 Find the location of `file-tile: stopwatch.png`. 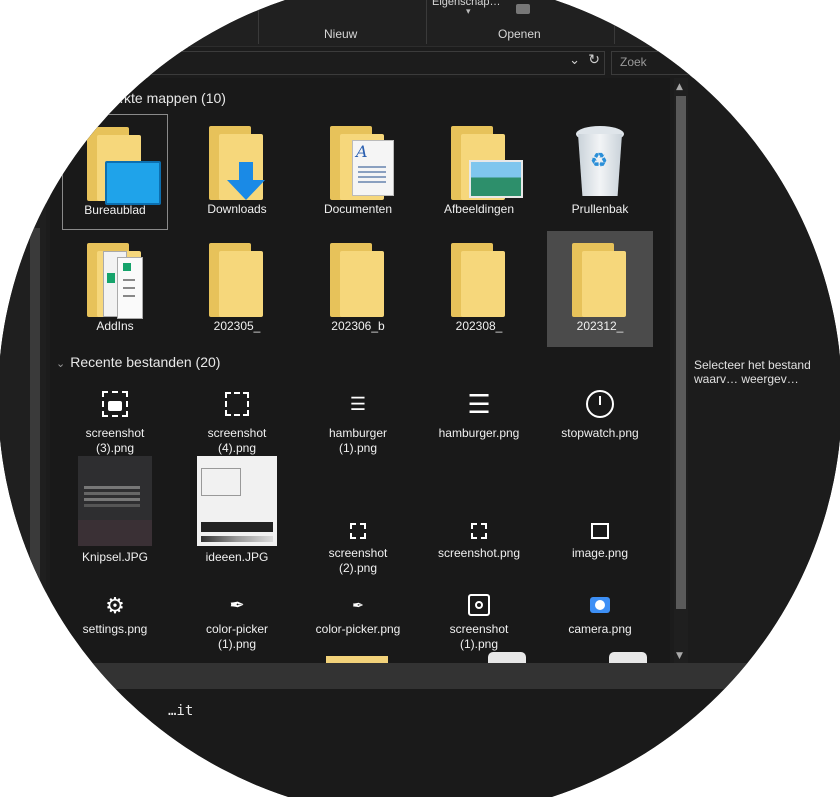

file-tile: stopwatch.png is located at coordinates (600, 413).